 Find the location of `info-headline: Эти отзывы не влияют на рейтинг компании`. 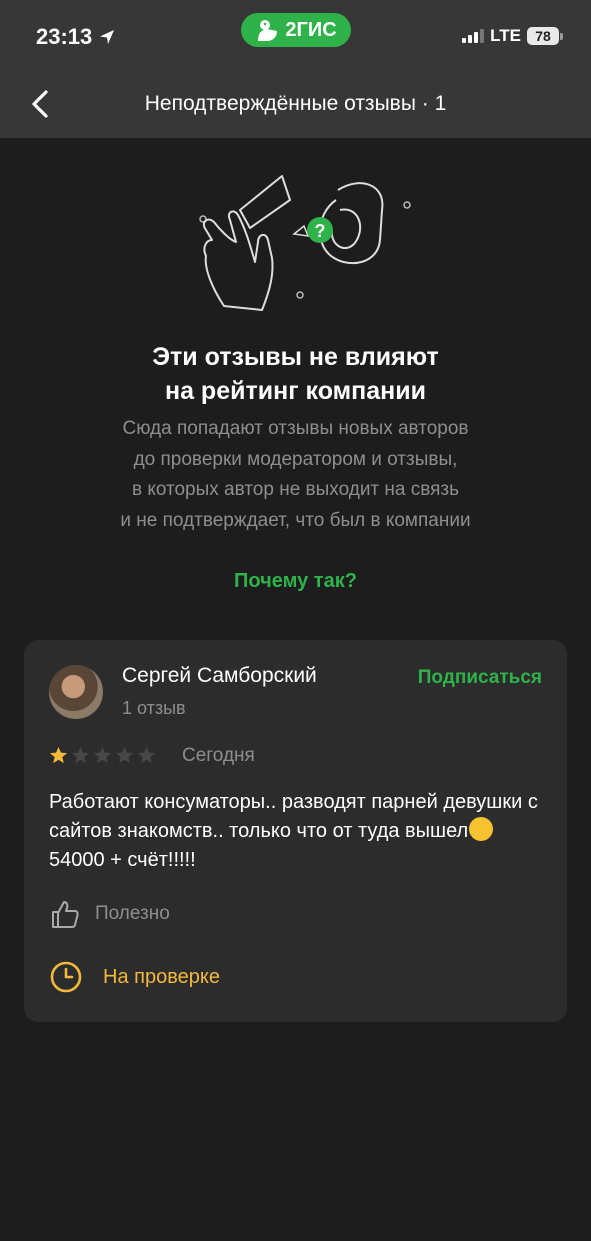

info-headline: Эти отзывы не влияют на рейтинг компании is located at coordinates (295, 374).